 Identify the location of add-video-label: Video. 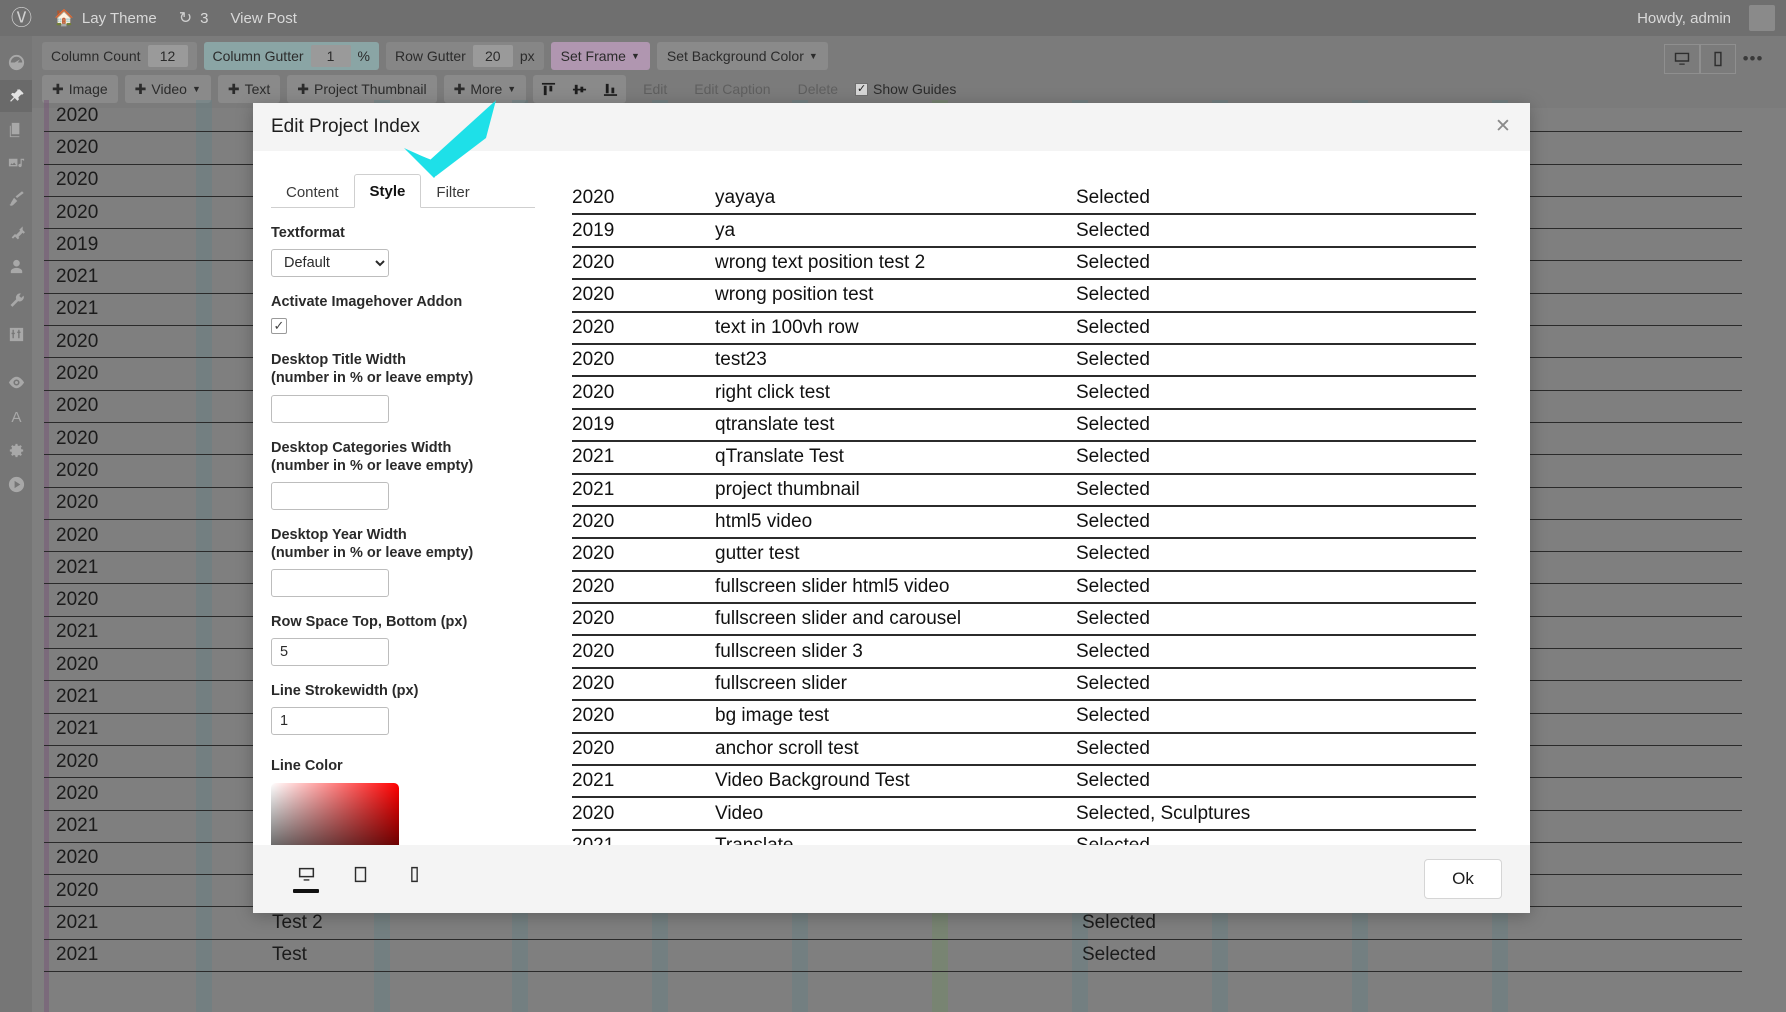
(169, 89).